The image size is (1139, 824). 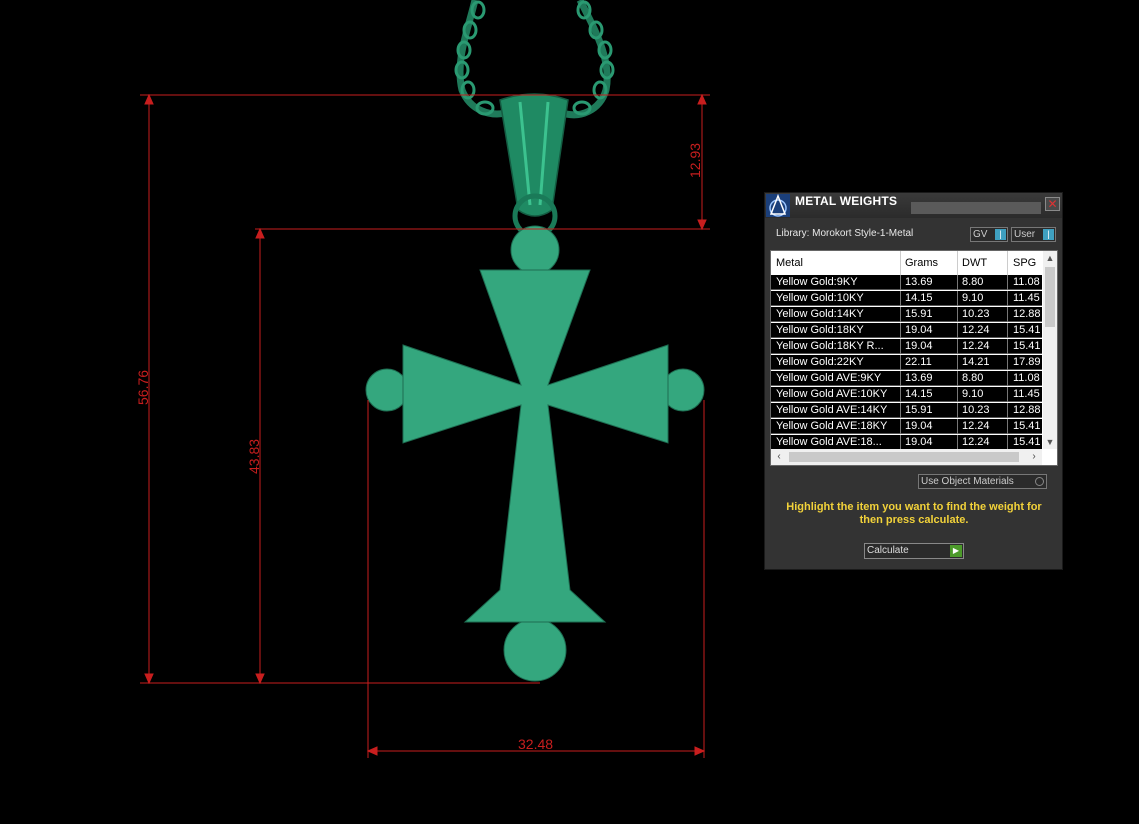 What do you see at coordinates (906, 410) in the screenshot?
I see `table-row: Yellow Gold AVE:14KY 15.91 10.23 12.88` at bounding box center [906, 410].